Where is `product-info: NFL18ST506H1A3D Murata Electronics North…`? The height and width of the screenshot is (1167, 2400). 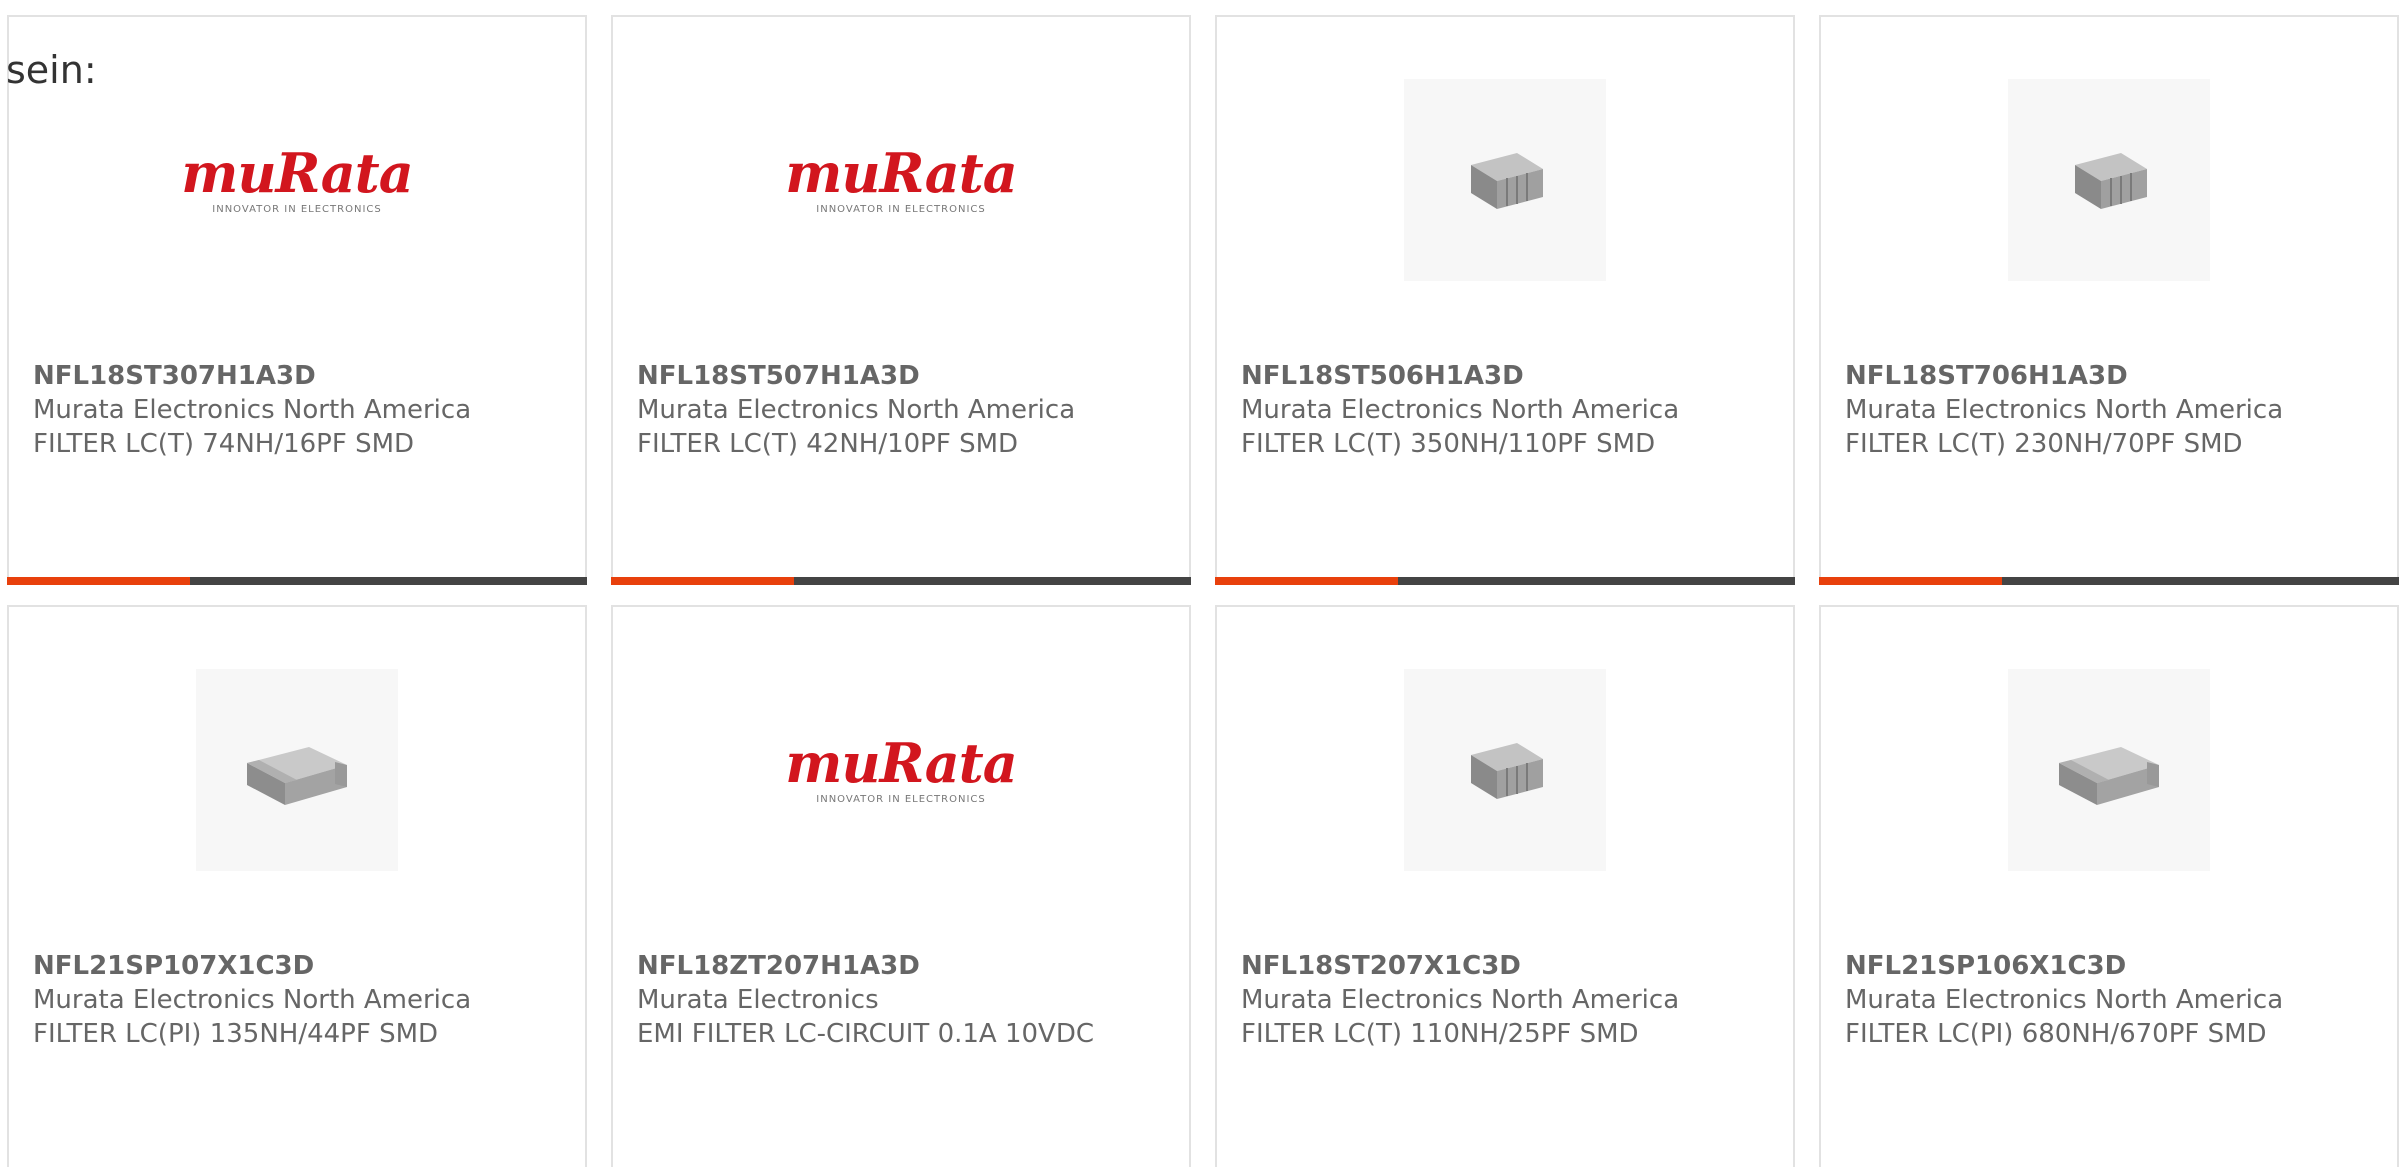 product-info: NFL18ST506H1A3D Murata Electronics North… is located at coordinates (1505, 410).